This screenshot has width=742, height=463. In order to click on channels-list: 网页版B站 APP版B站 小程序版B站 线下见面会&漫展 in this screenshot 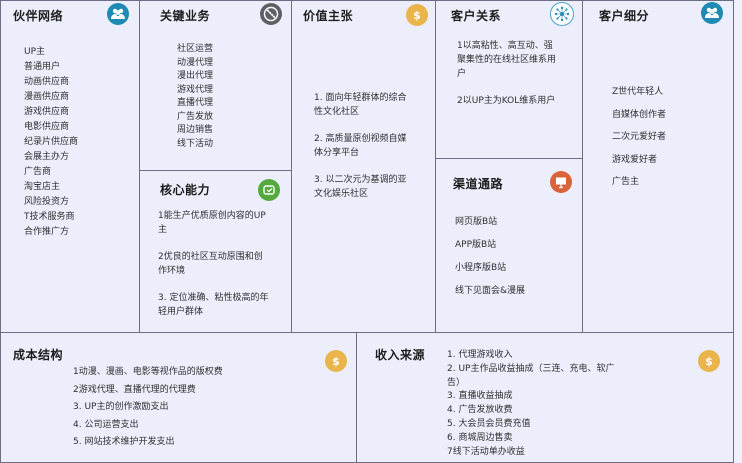, I will do `click(490, 257)`.